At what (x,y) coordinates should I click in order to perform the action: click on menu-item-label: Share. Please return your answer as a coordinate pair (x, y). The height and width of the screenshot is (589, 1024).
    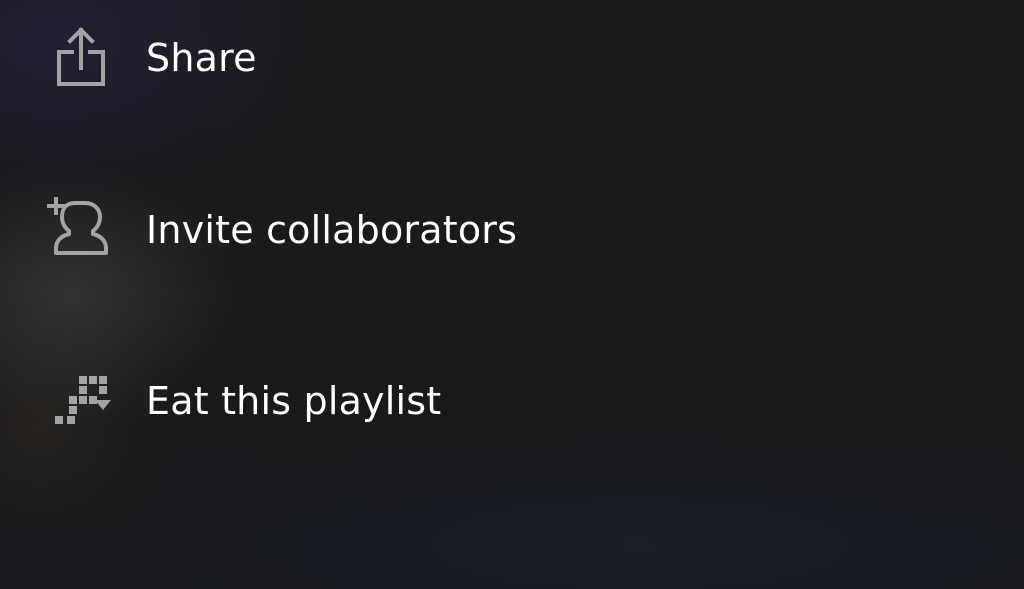
    Looking at the image, I should click on (201, 58).